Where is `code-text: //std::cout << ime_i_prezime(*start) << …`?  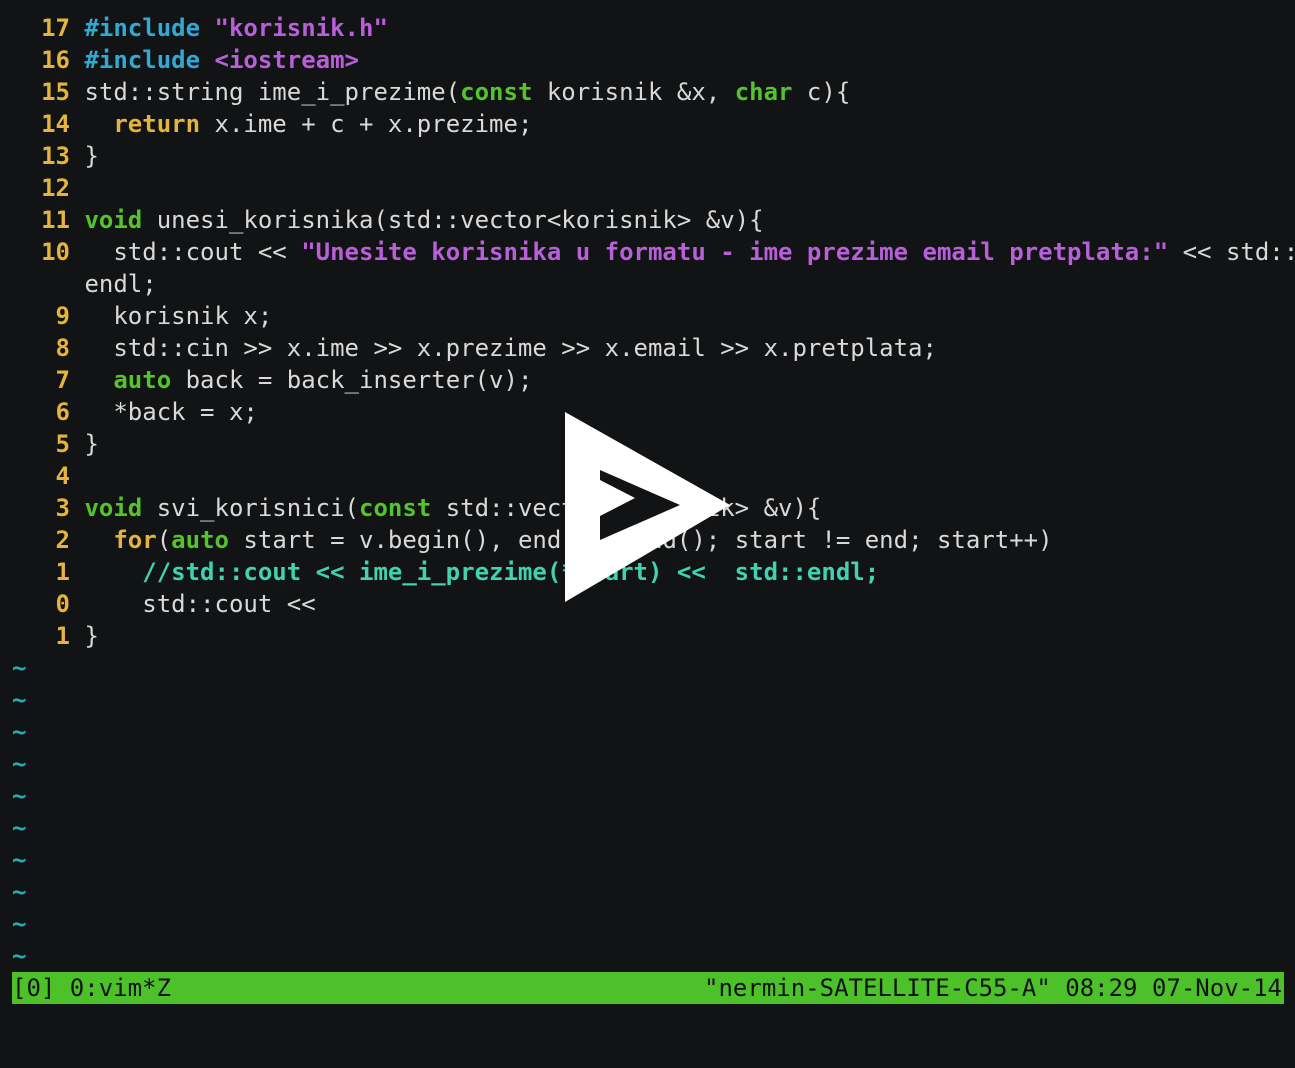
code-text: //std::cout << ime_i_prezime(*start) << … is located at coordinates (481, 572).